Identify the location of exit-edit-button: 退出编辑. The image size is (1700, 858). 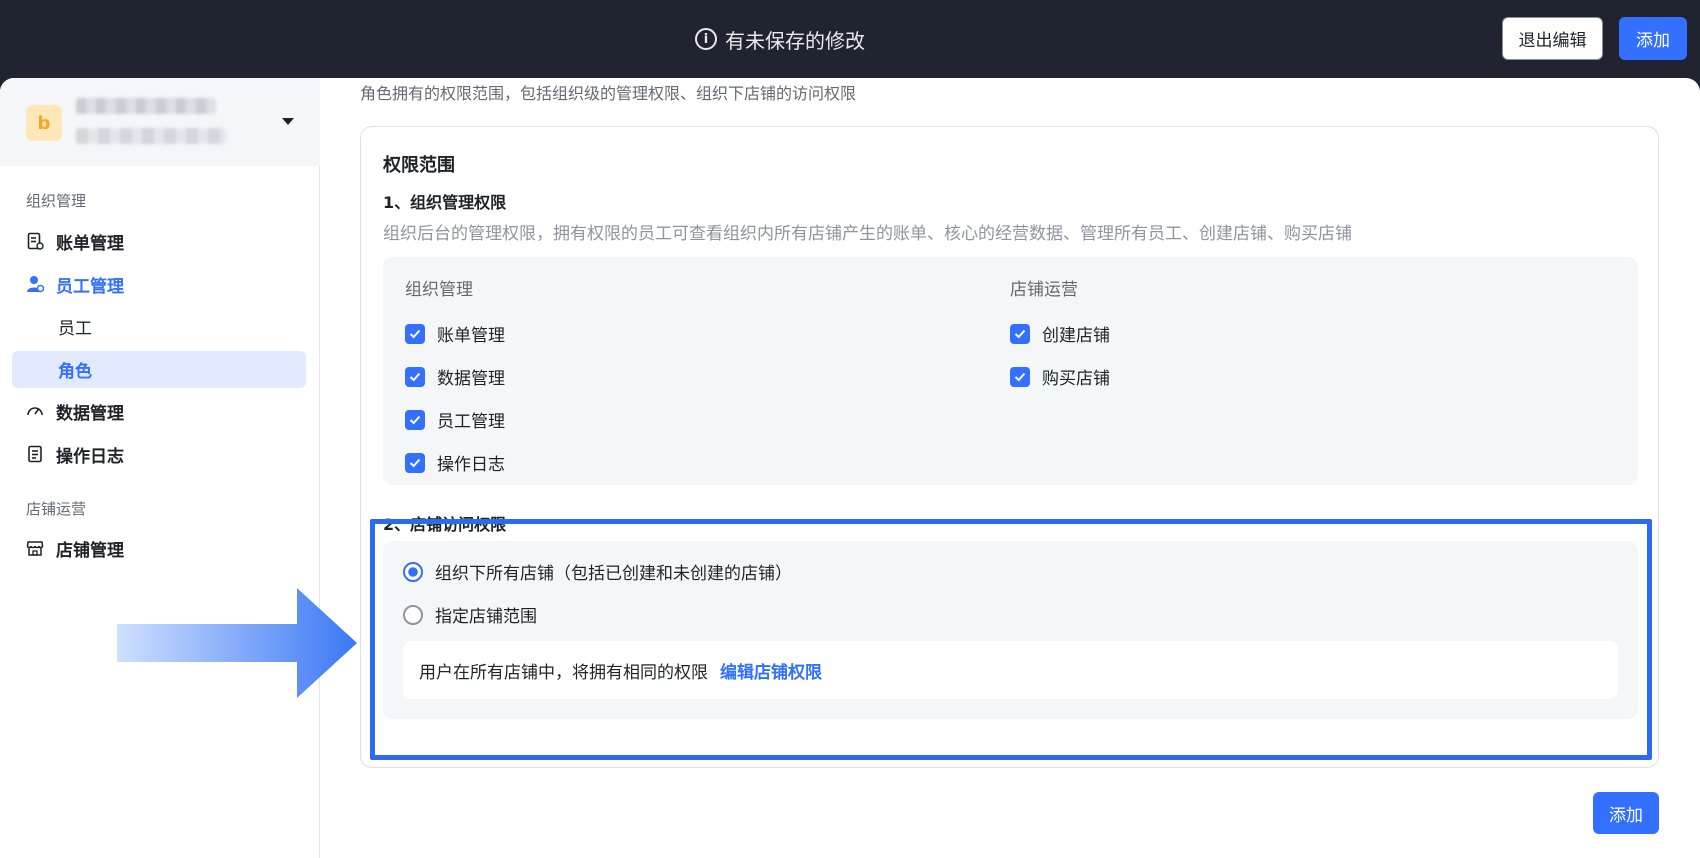
(1552, 38).